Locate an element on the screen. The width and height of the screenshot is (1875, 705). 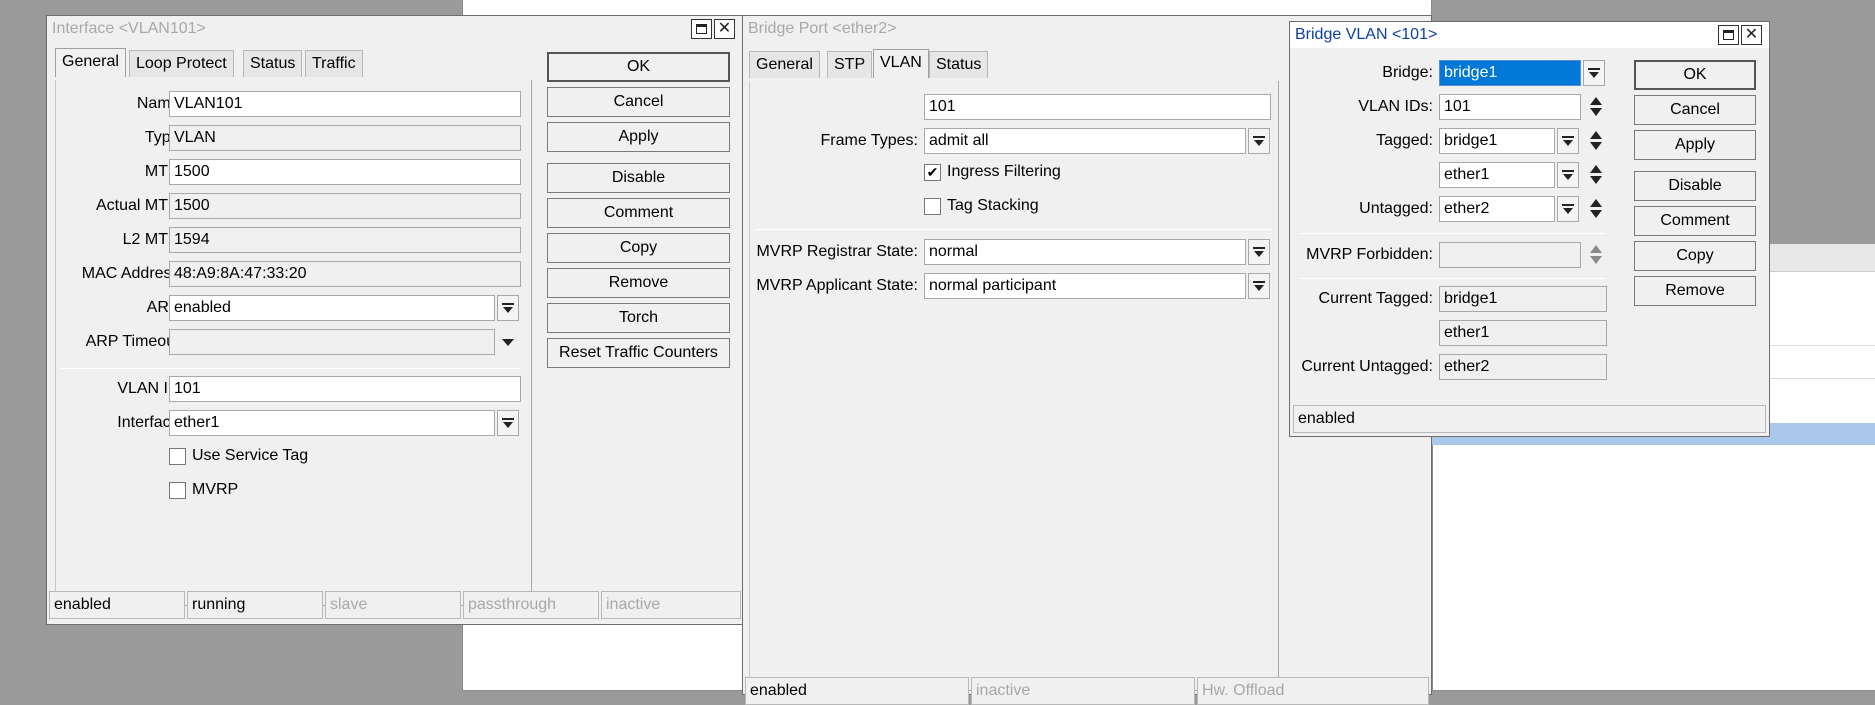
mvrp-applicant-state-label: MVRP Applicant State: is located at coordinates (837, 285).